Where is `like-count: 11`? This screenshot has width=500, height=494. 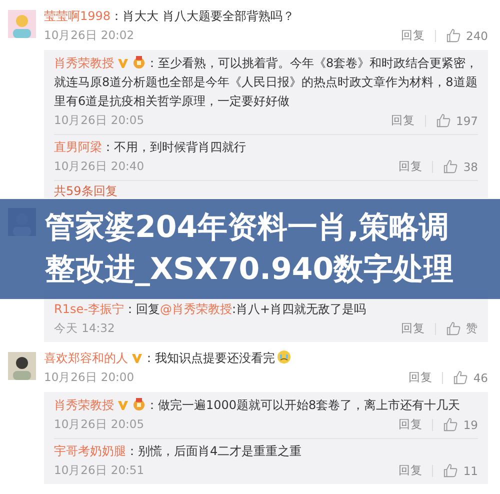 like-count: 11 is located at coordinates (470, 471).